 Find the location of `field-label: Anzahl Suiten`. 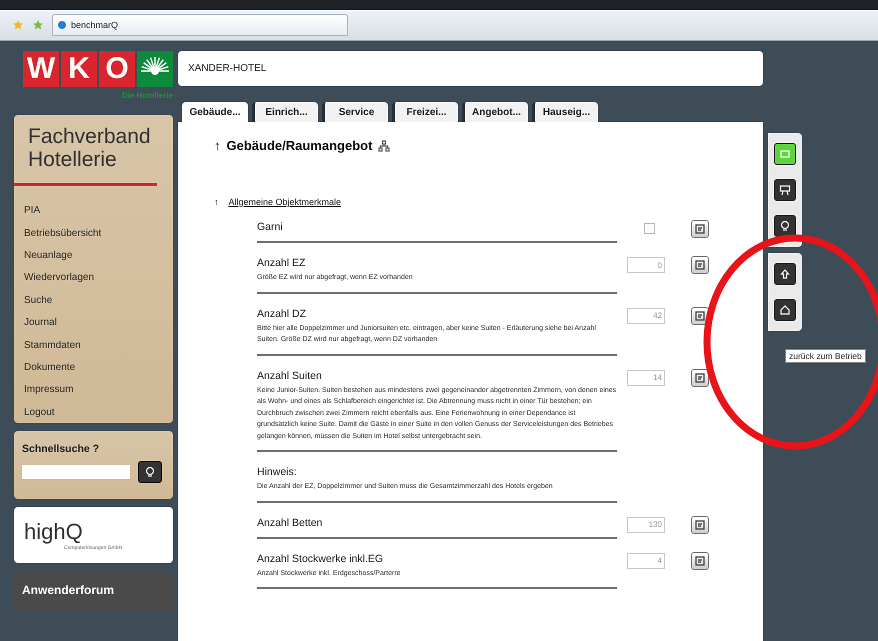

field-label: Anzahl Suiten is located at coordinates (290, 376).